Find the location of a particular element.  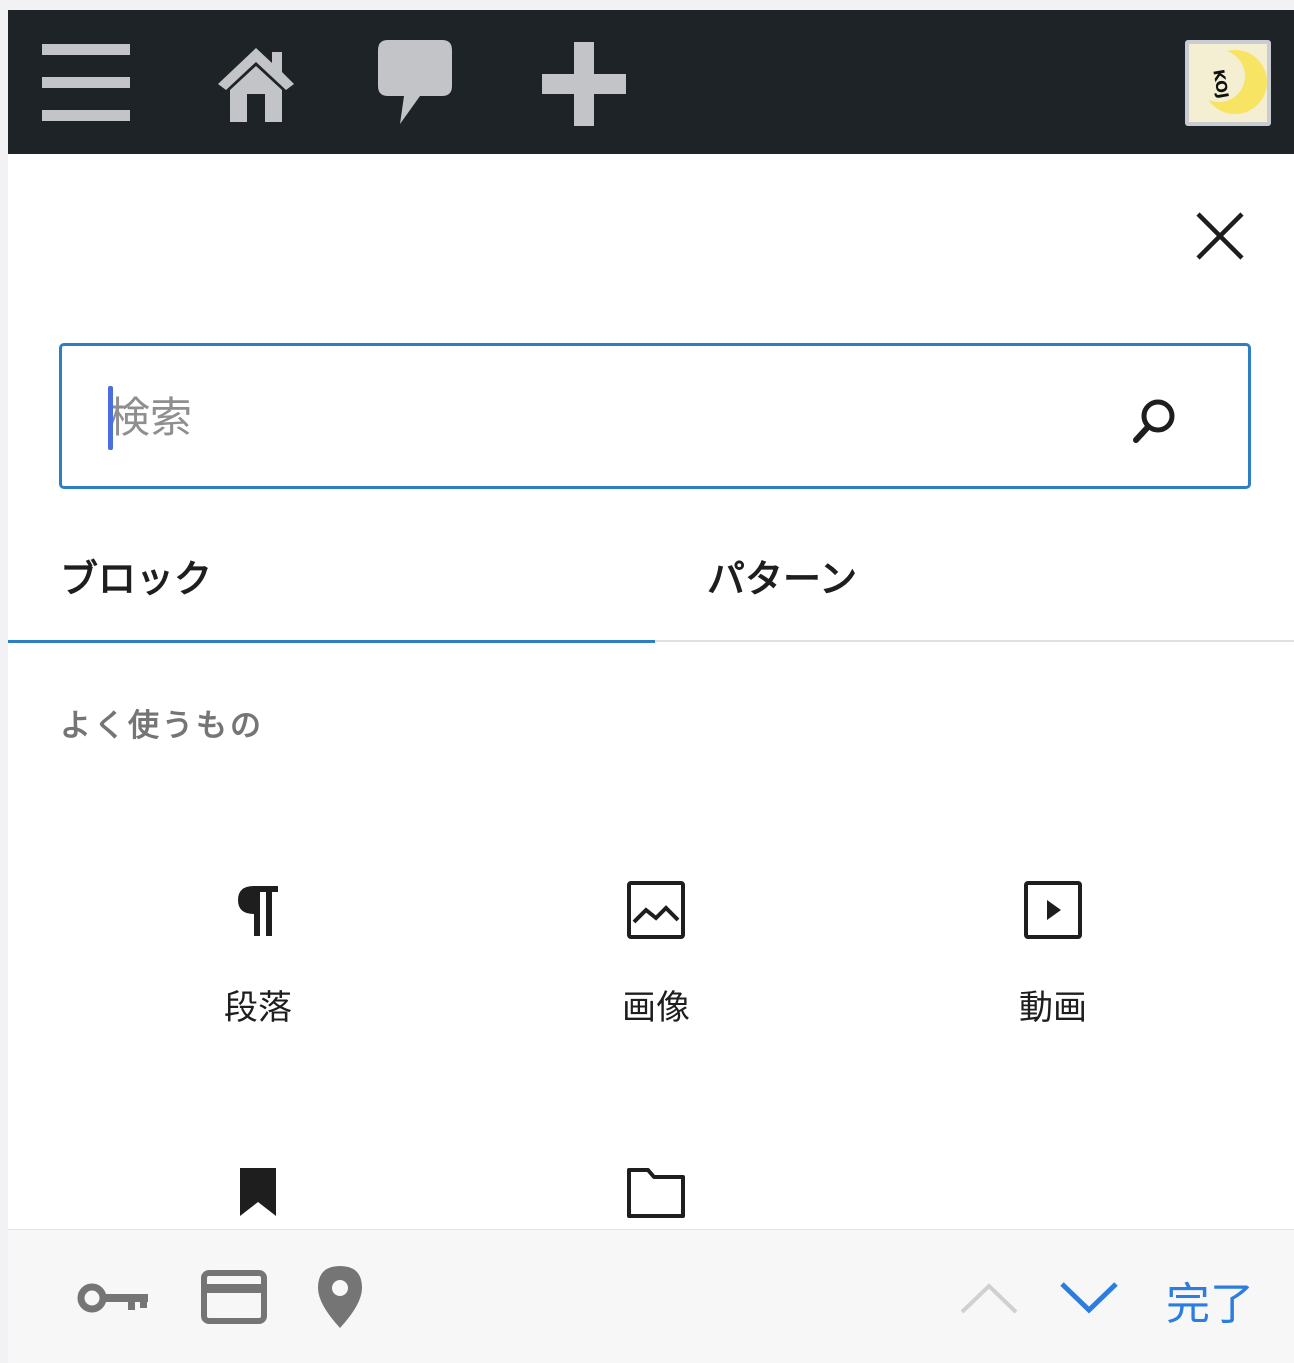

tab-active-indicator is located at coordinates (331, 641).